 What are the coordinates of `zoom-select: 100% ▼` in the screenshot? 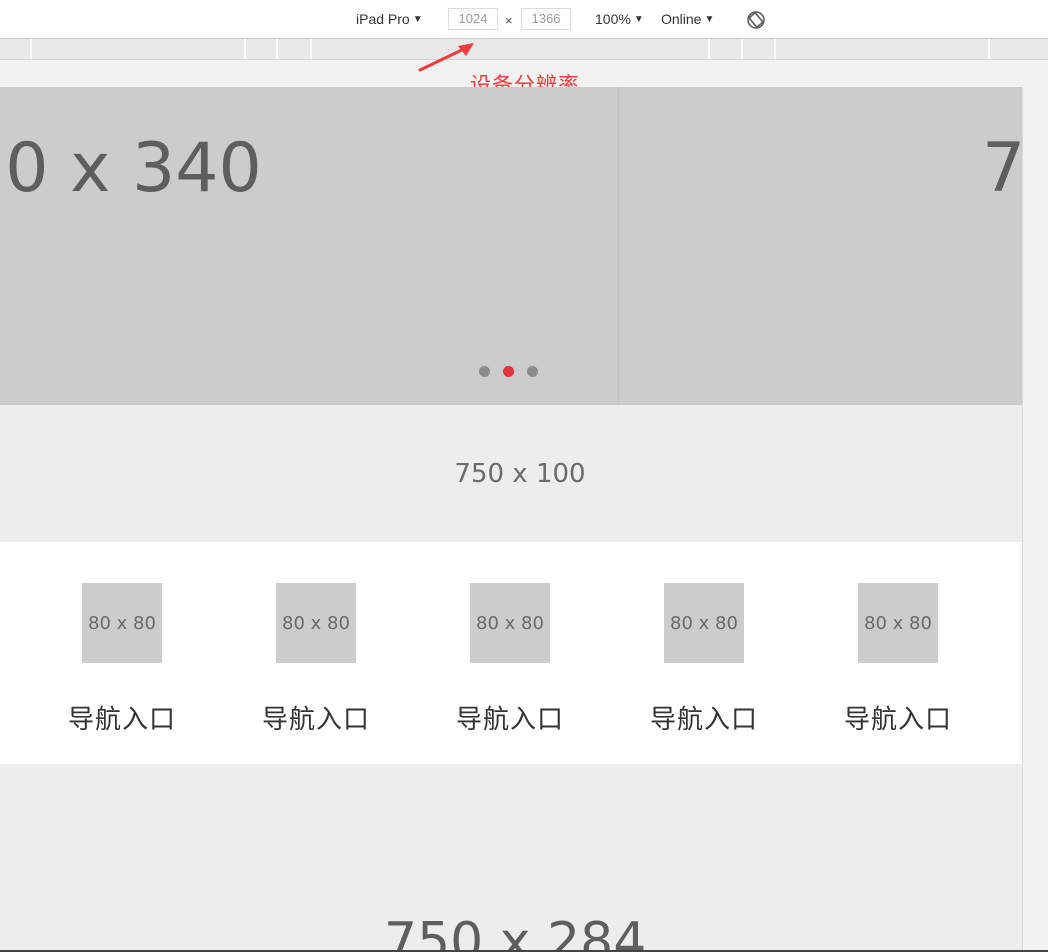 It's located at (619, 19).